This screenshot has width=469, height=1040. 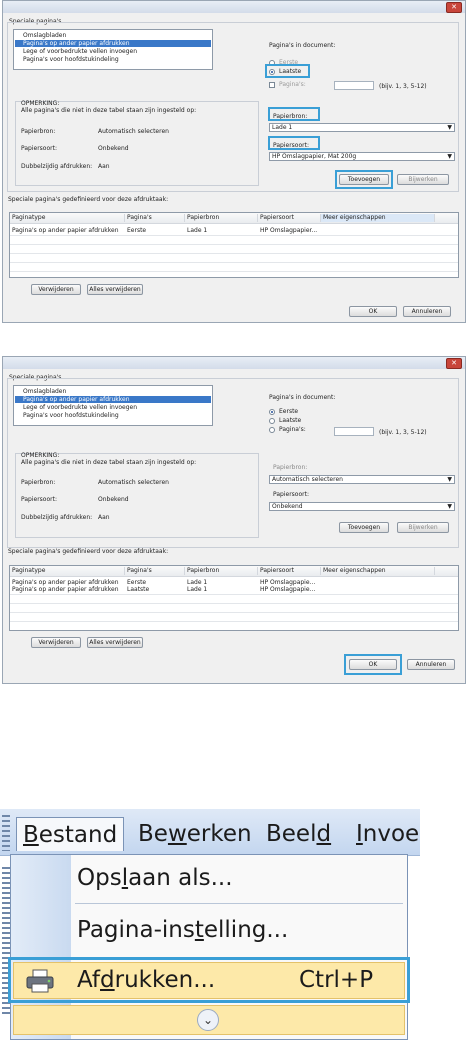 What do you see at coordinates (362, 479) in the screenshot?
I see `paper-source-select: Automatisch selecteren ▼` at bounding box center [362, 479].